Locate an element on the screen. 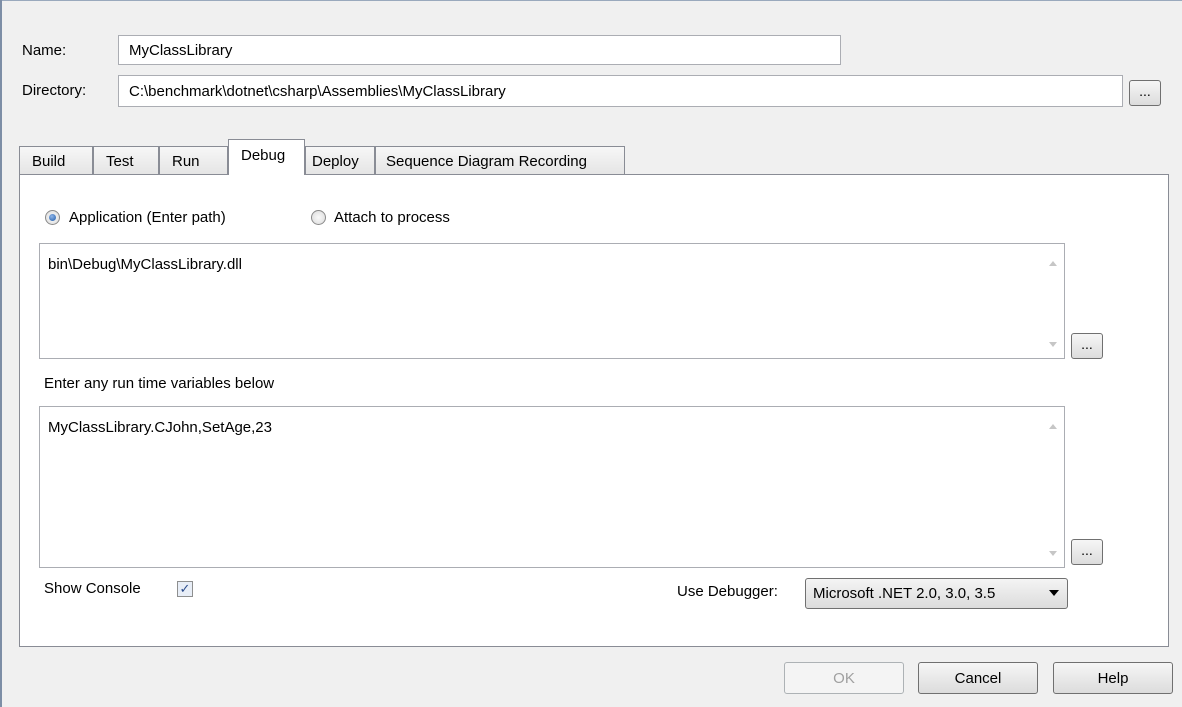 This screenshot has height=707, width=1182. runtime-variables-scrollbar is located at coordinates (1054, 487).